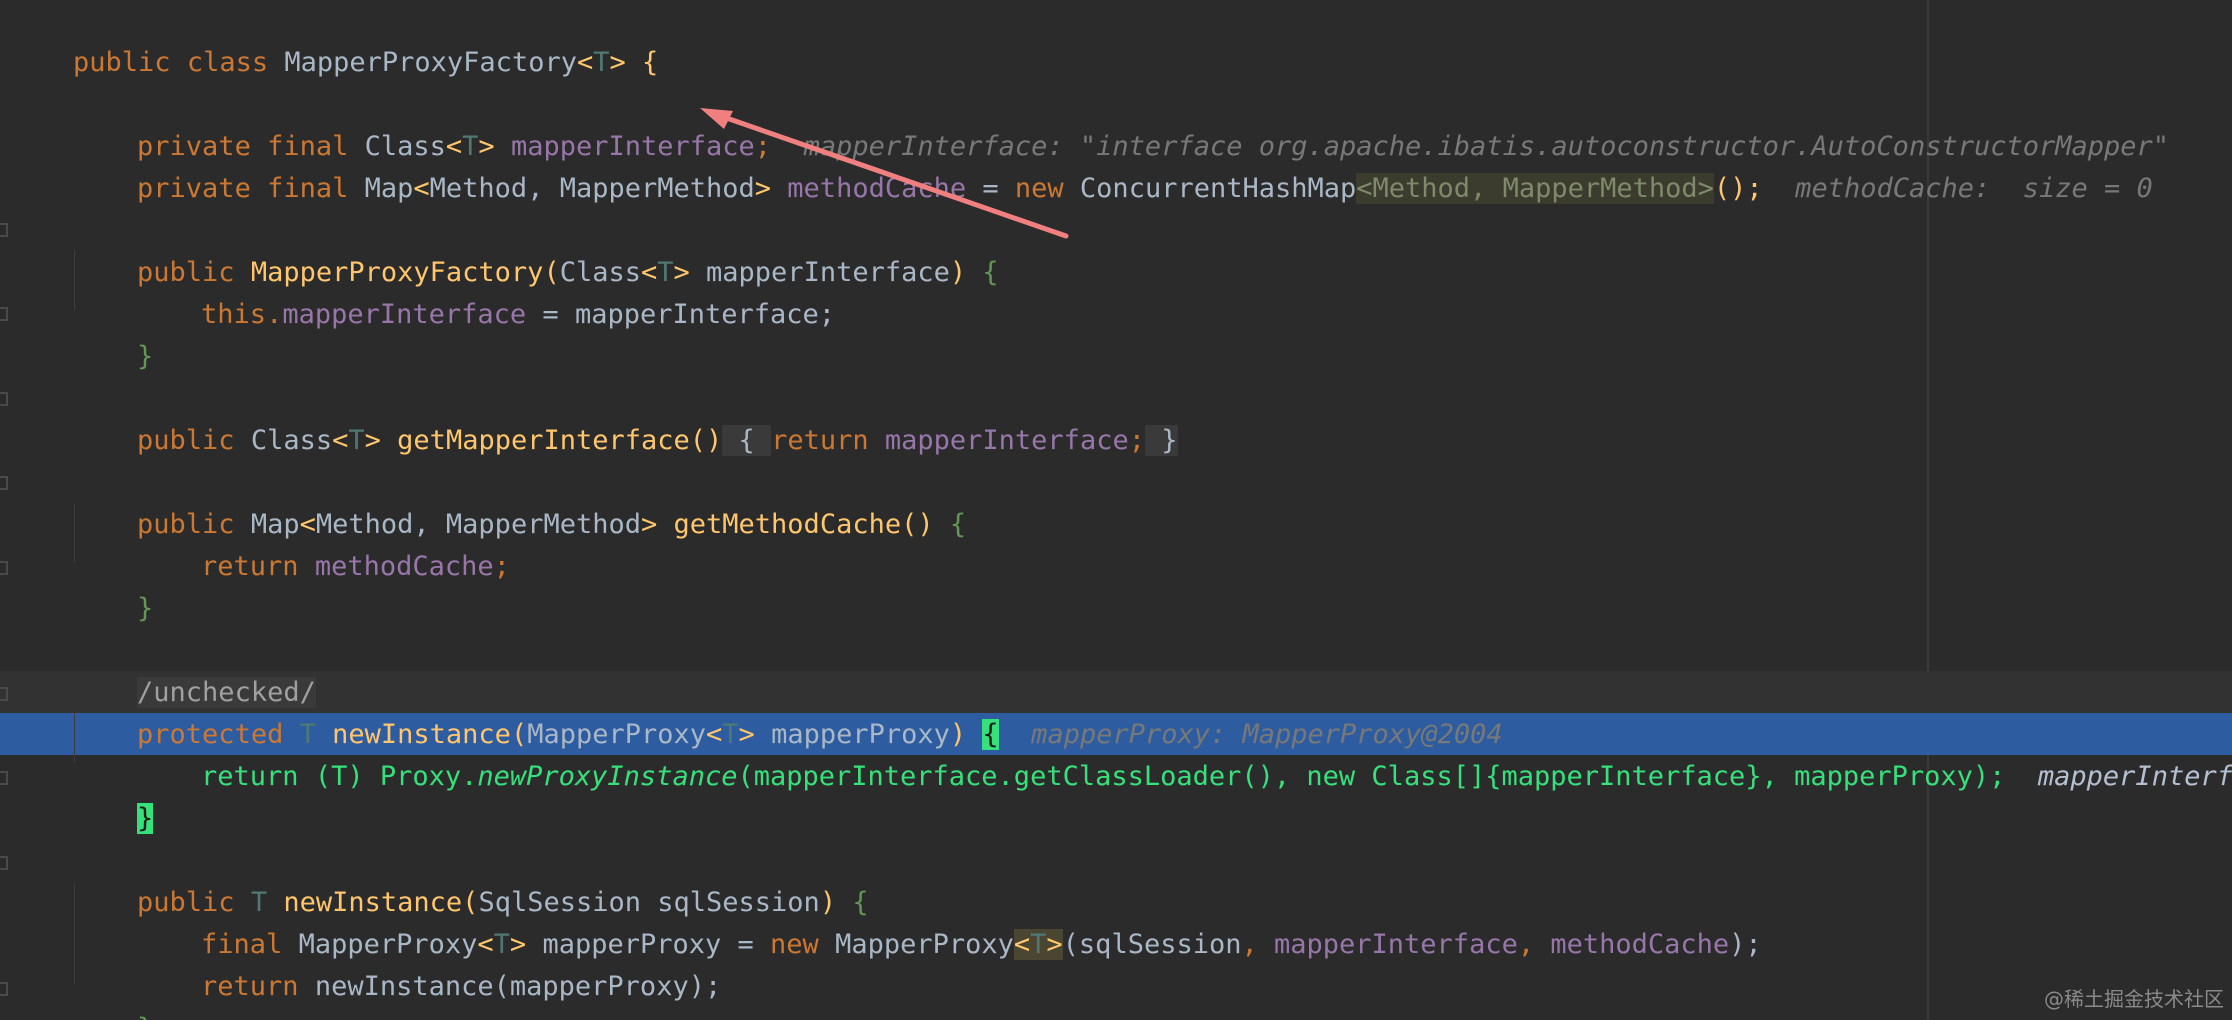  What do you see at coordinates (339, 776) in the screenshot?
I see `return-statement-token: return (T) Proxy.` at bounding box center [339, 776].